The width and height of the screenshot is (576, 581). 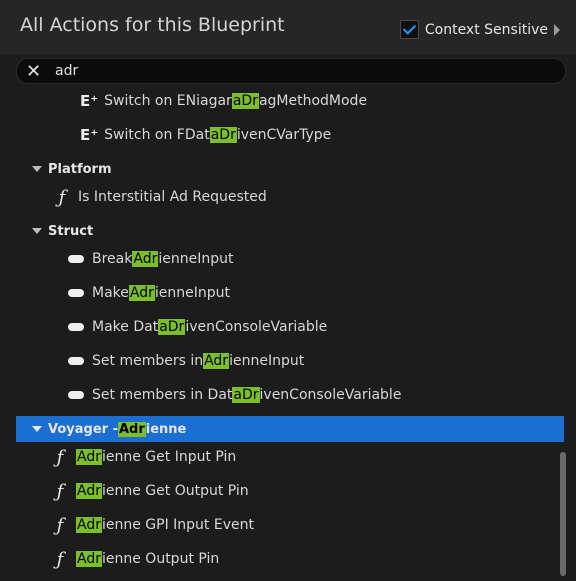 I want to click on clear-search-icon: ✕, so click(x=33, y=71).